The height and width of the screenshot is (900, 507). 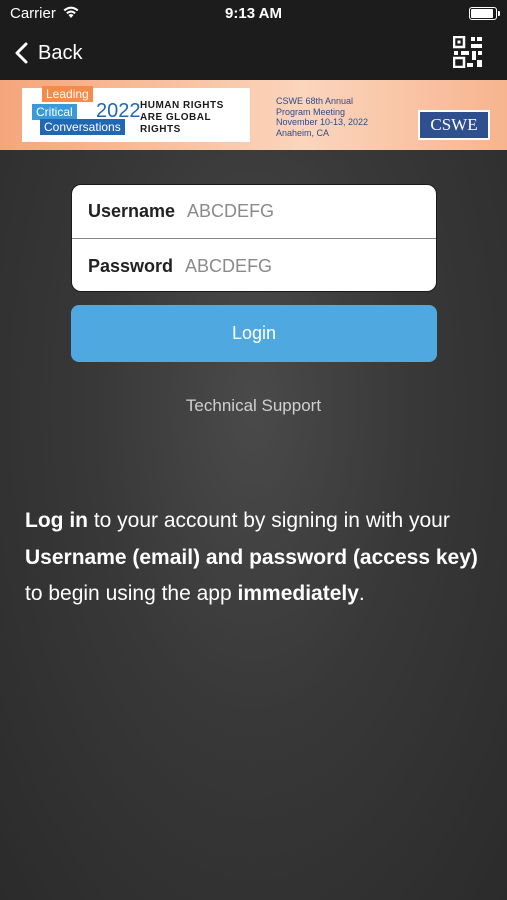 What do you see at coordinates (56, 520) in the screenshot?
I see `instruction-bold: Log in` at bounding box center [56, 520].